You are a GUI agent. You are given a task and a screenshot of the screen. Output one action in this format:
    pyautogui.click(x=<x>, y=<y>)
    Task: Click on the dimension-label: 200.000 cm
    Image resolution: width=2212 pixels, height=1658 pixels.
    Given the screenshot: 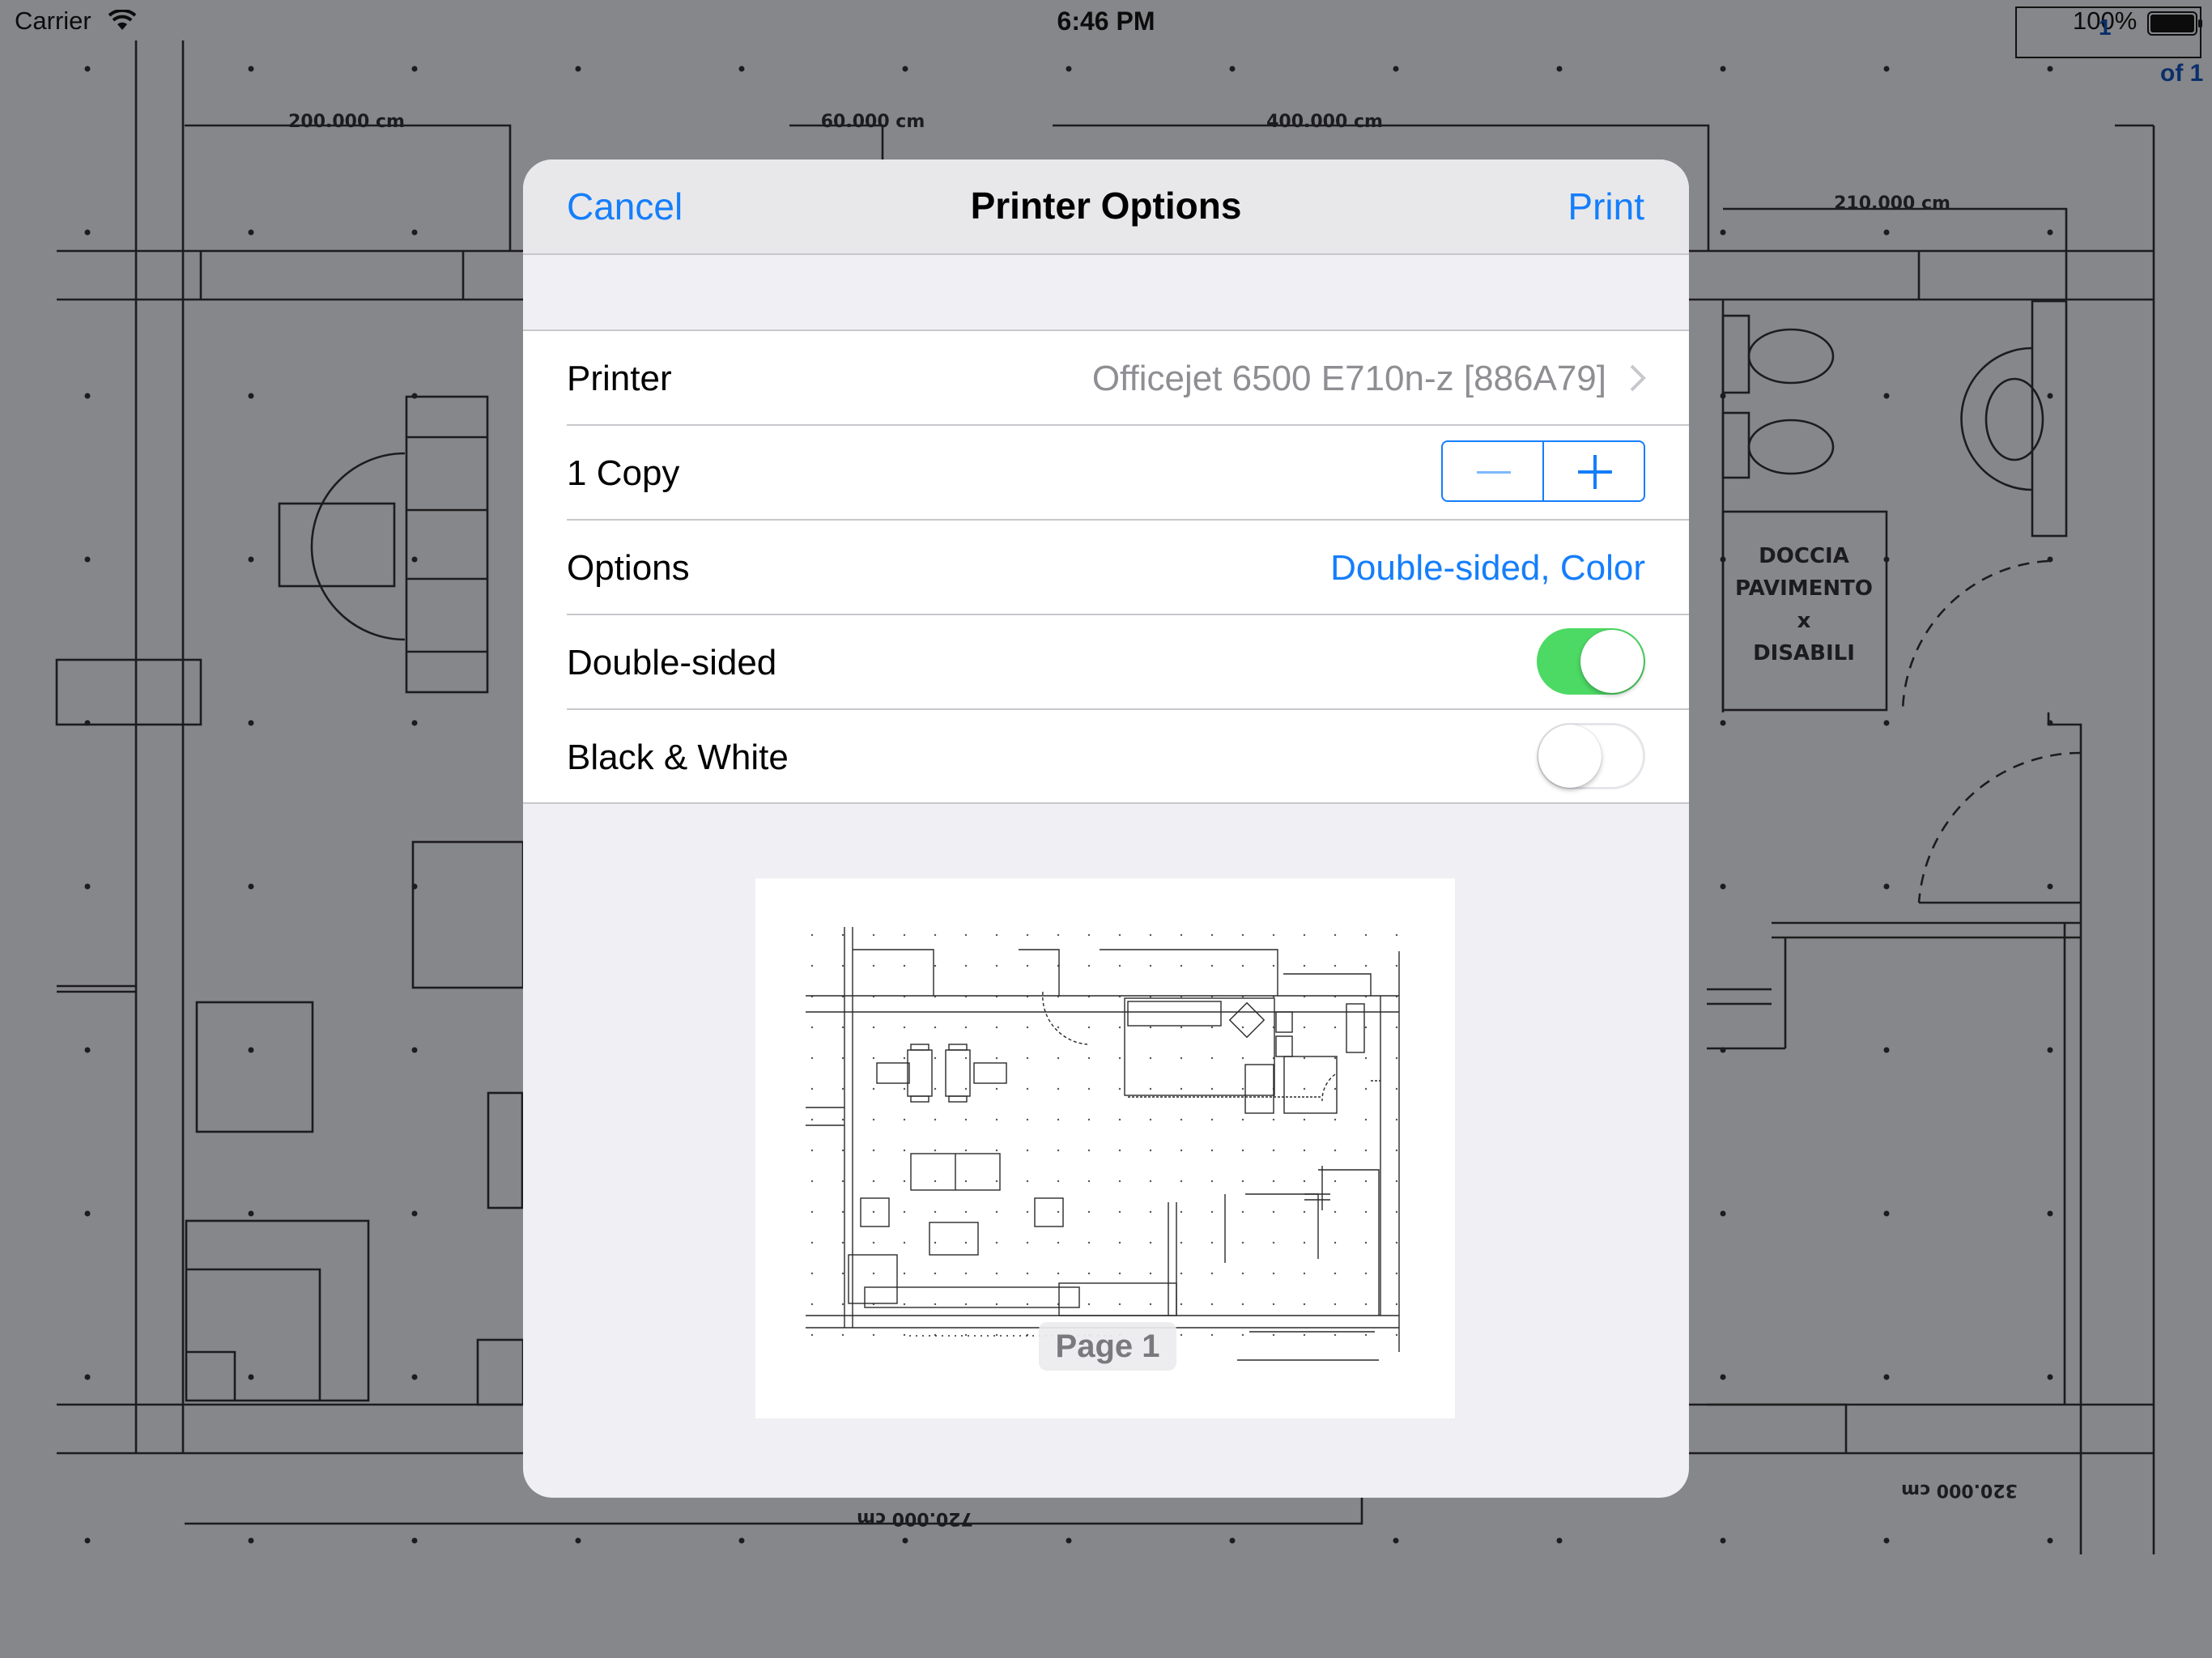 What is the action you would take?
    pyautogui.click(x=347, y=122)
    